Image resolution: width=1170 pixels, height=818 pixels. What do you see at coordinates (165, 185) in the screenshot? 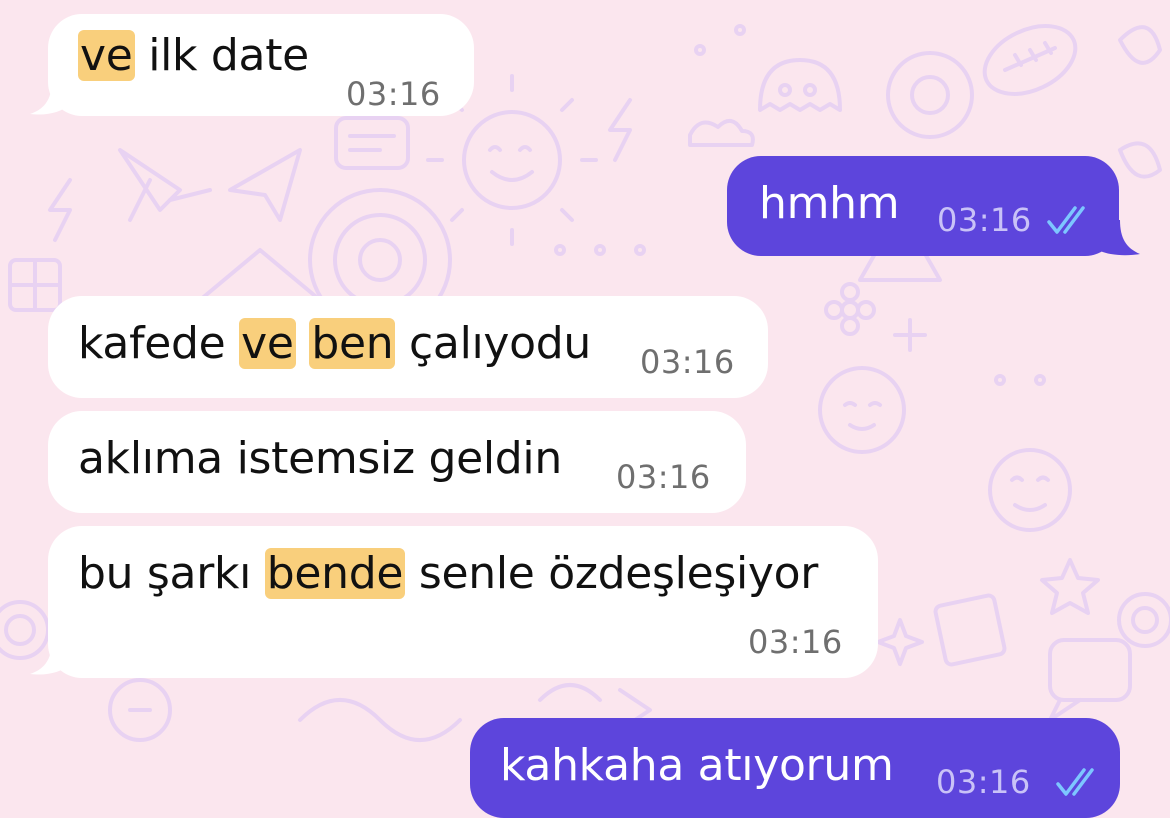
I see `rocket-doodle-icon` at bounding box center [165, 185].